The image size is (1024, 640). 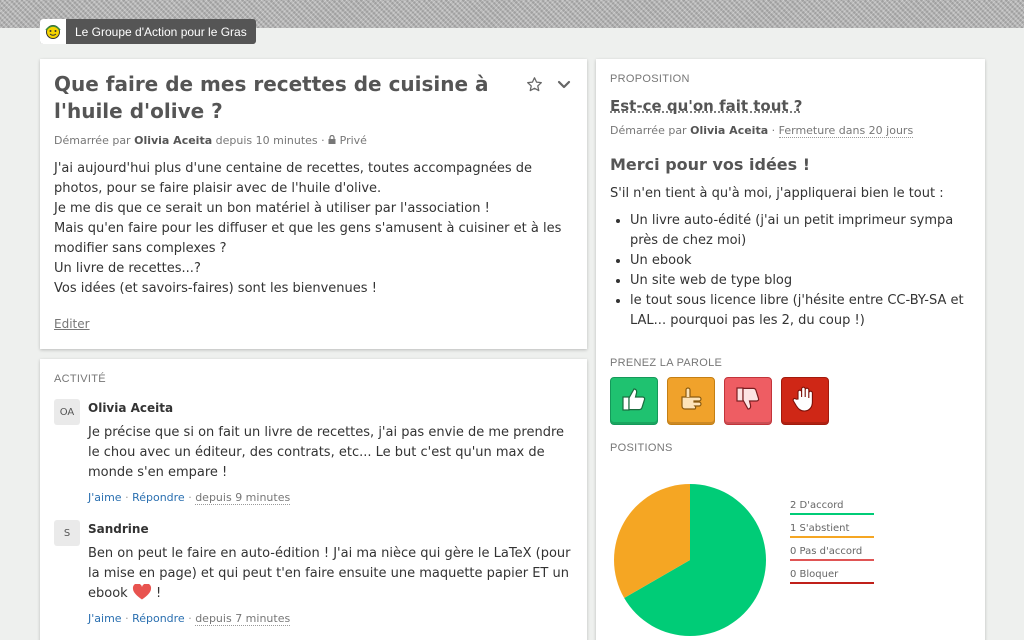 I want to click on vote-agree-button, so click(x=634, y=401).